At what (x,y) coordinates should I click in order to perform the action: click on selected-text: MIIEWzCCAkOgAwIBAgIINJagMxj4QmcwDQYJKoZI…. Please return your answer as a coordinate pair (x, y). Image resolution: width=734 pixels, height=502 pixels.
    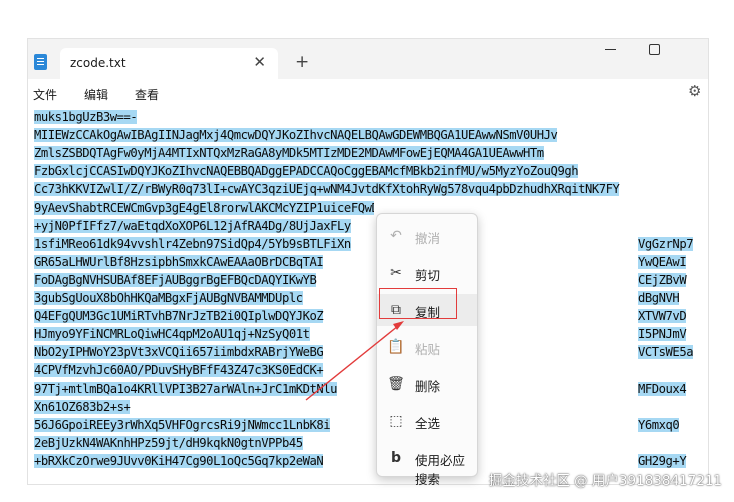
    Looking at the image, I should click on (296, 135).